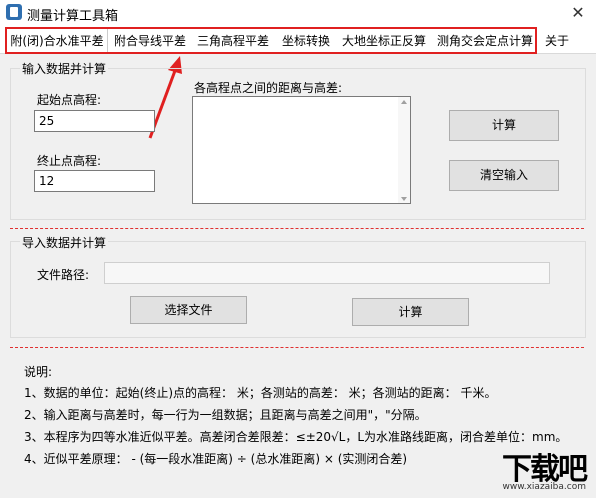 Image resolution: width=596 pixels, height=498 pixels. Describe the element at coordinates (268, 88) in the screenshot. I see `distance-height-label: 各高程点之间的距离与高差:` at that location.